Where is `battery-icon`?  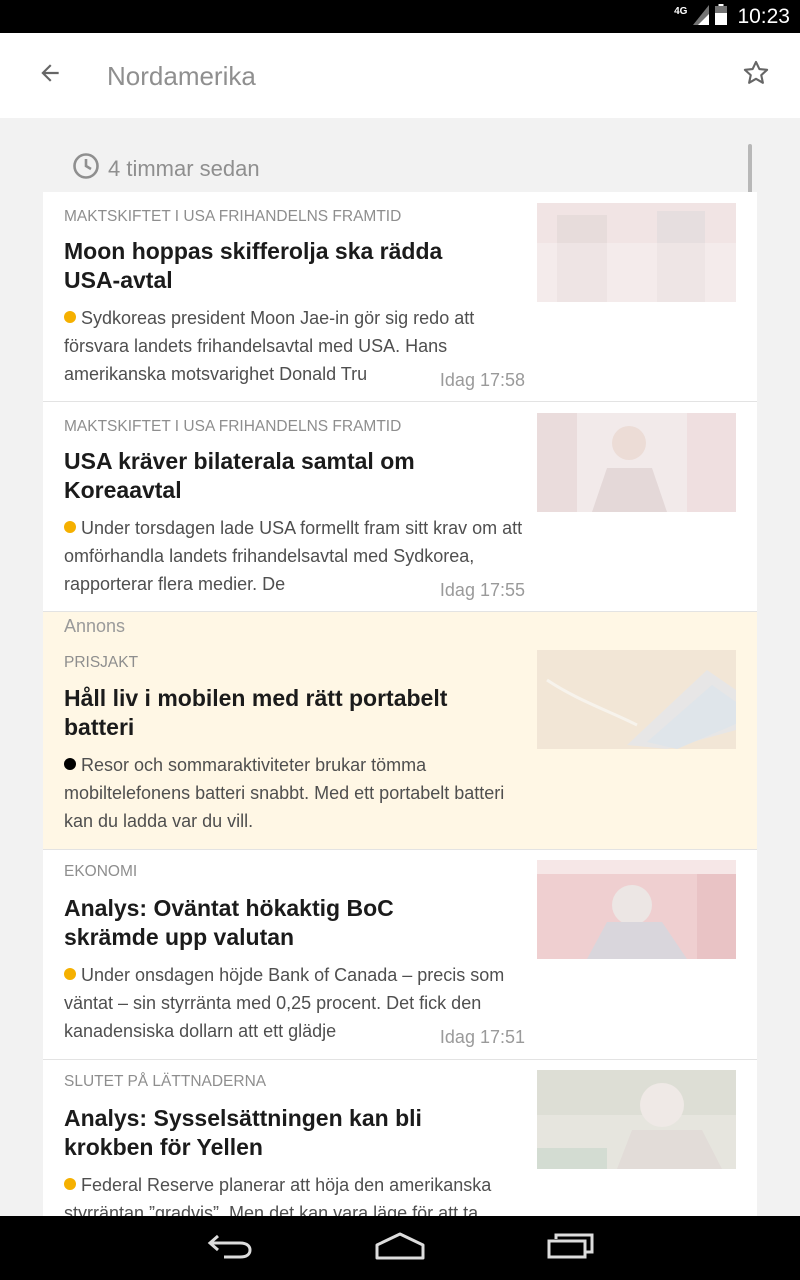
battery-icon is located at coordinates (721, 17).